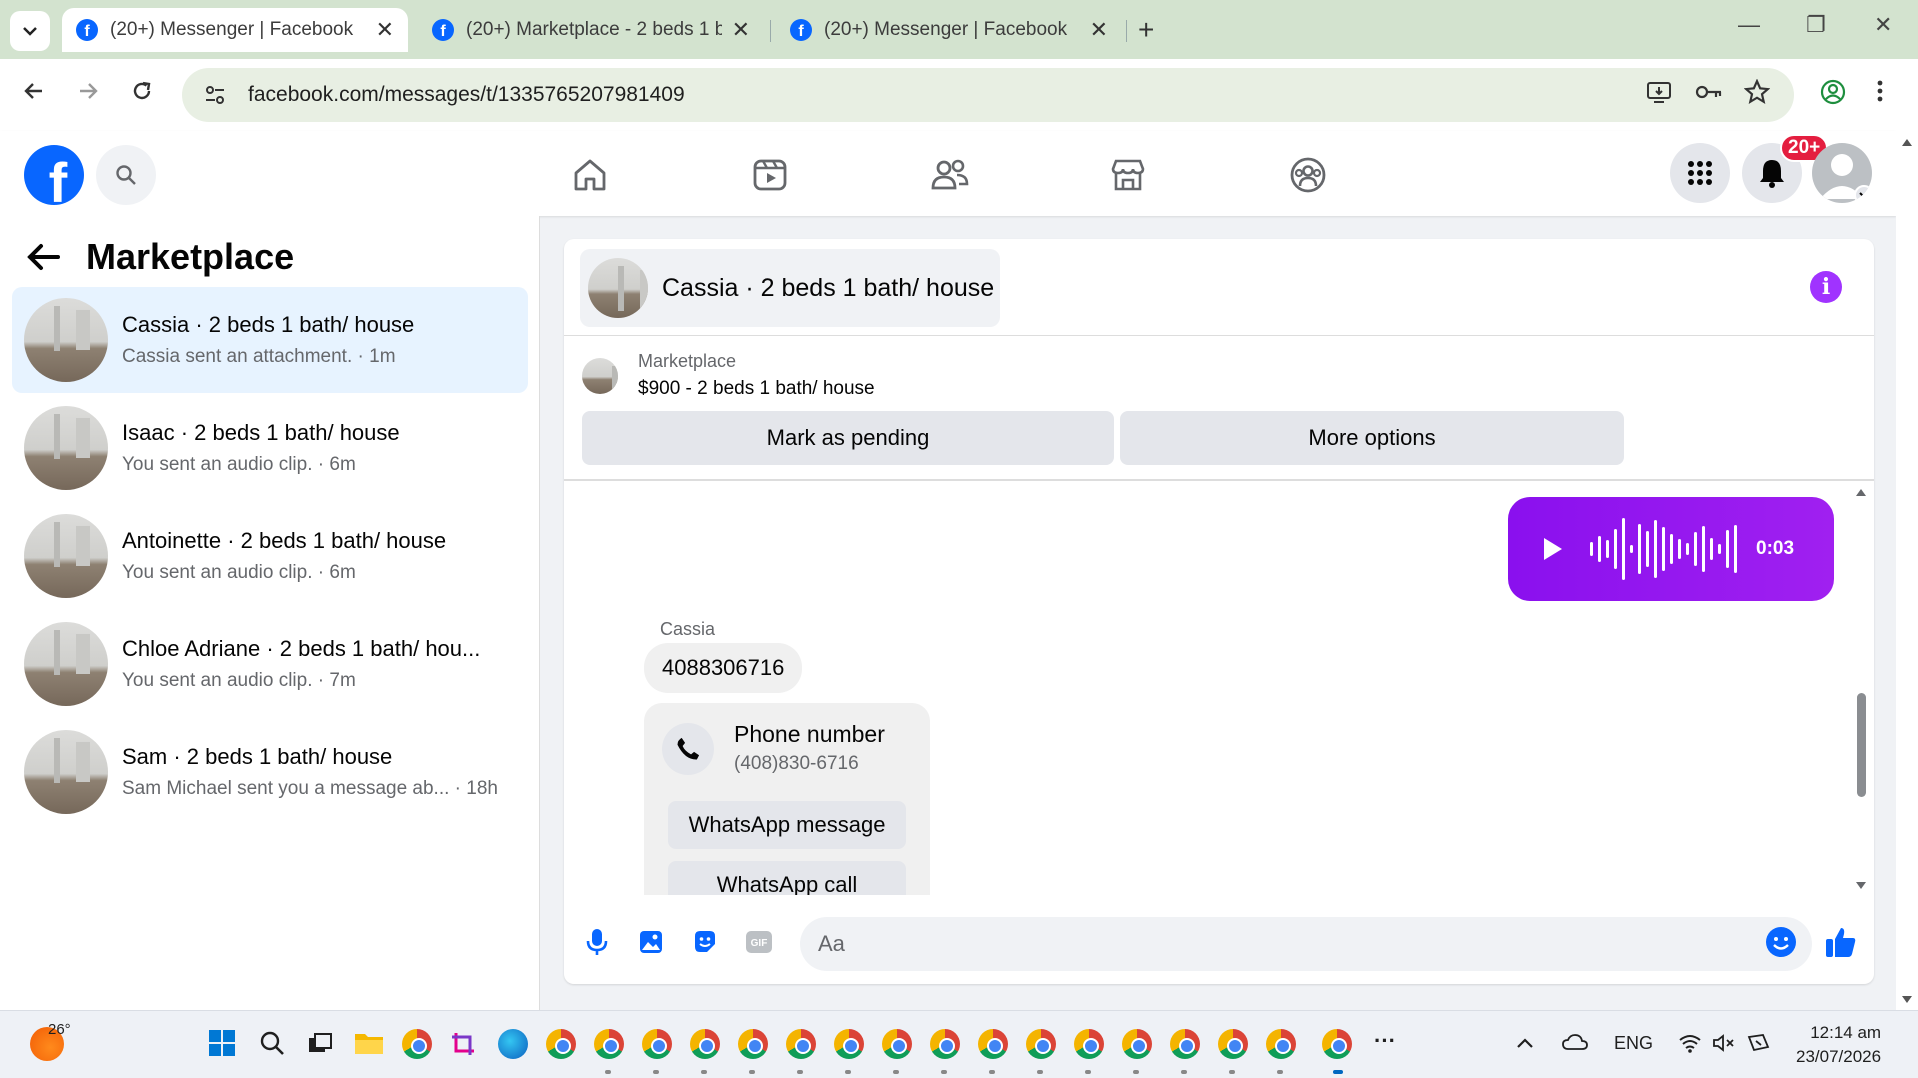 The height and width of the screenshot is (1078, 1918). I want to click on svg-text: GIF, so click(759, 943).